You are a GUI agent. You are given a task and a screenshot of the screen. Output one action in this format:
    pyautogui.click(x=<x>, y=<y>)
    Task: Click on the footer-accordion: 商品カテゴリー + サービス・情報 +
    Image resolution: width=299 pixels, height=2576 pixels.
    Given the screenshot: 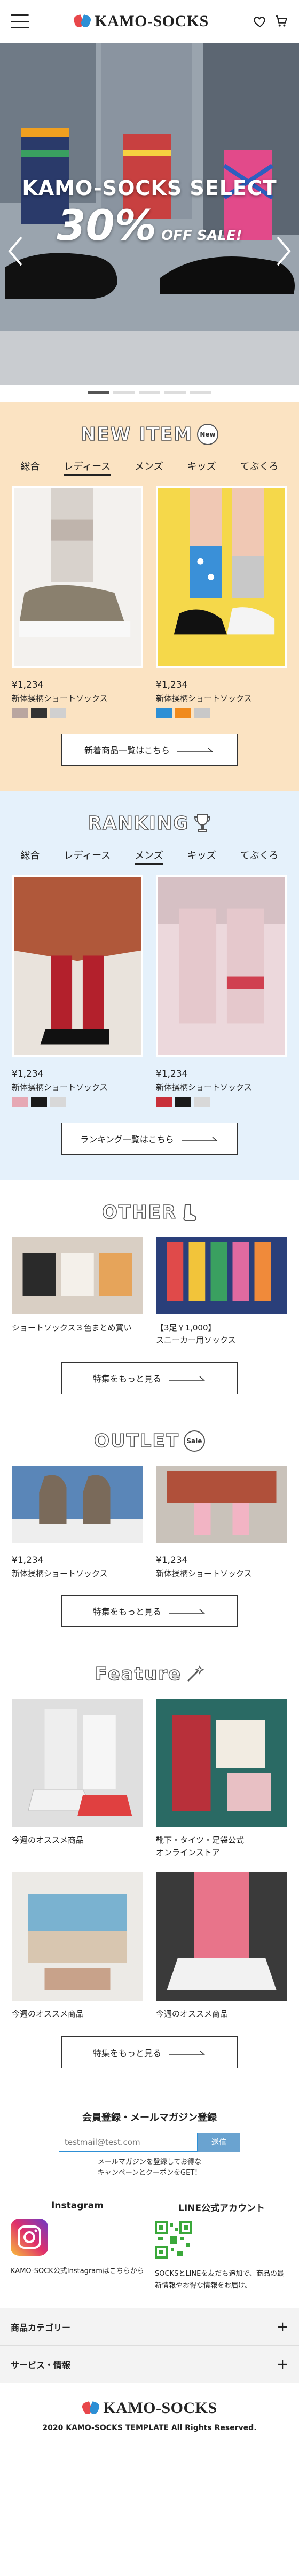 What is the action you would take?
    pyautogui.click(x=149, y=2346)
    